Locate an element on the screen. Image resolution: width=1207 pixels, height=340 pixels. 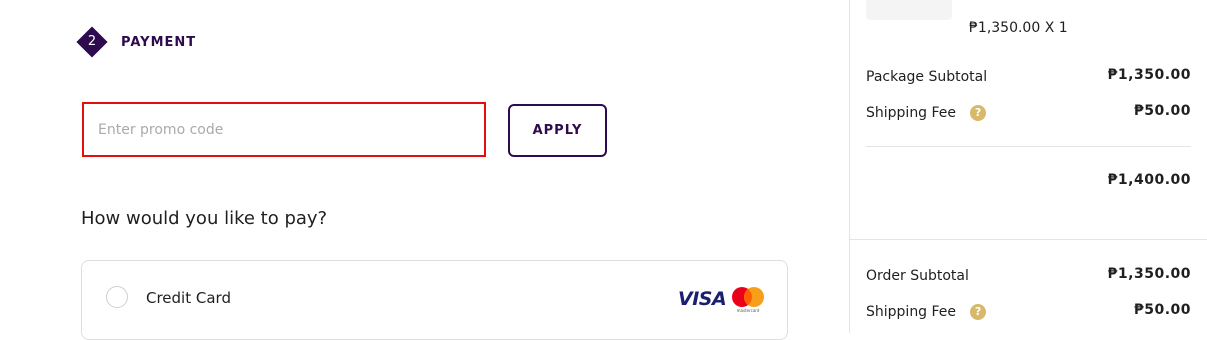
promo-code-input is located at coordinates (284, 129).